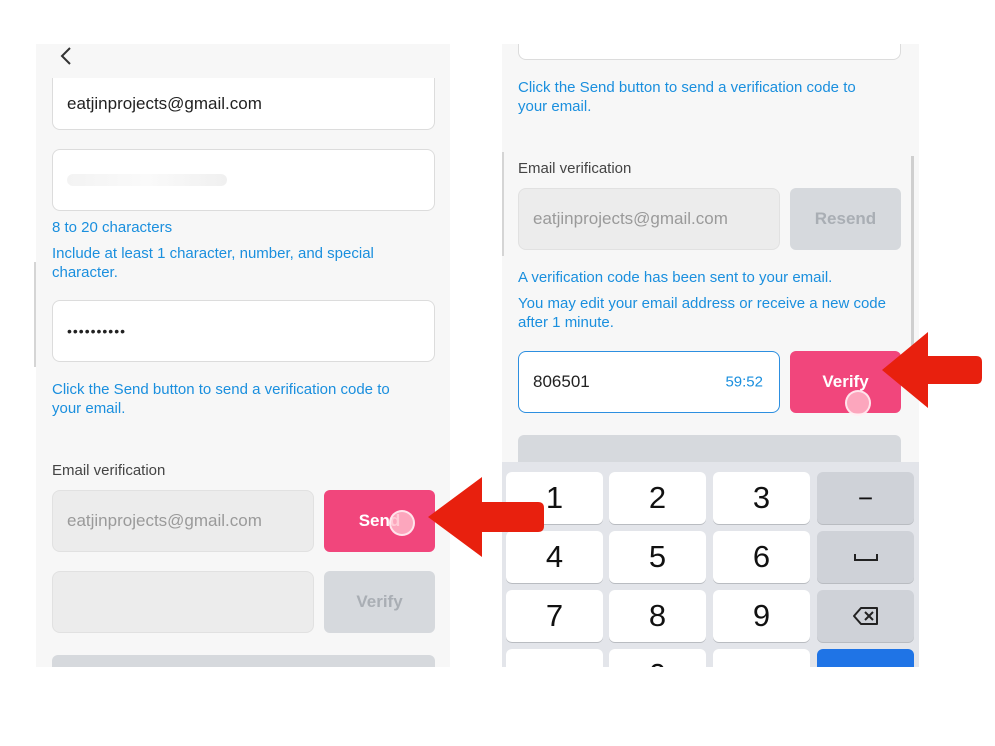  I want to click on send-button: Send, so click(379, 521).